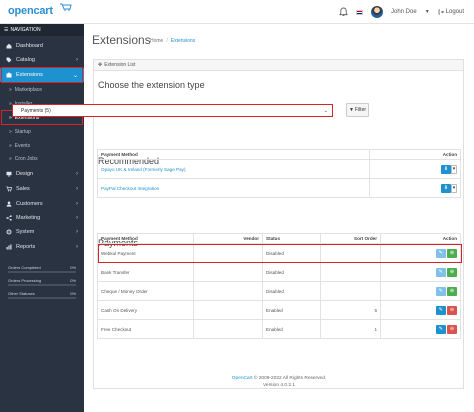 This screenshot has height=412, width=474. Describe the element at coordinates (427, 12) in the screenshot. I see `chevron-down-icon: ▼` at that location.